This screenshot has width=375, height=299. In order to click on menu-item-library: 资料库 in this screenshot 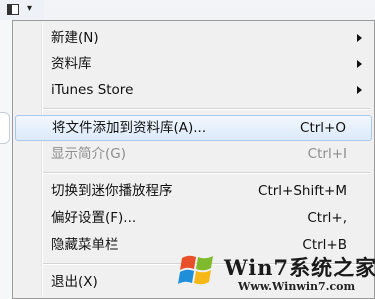, I will do `click(193, 64)`.